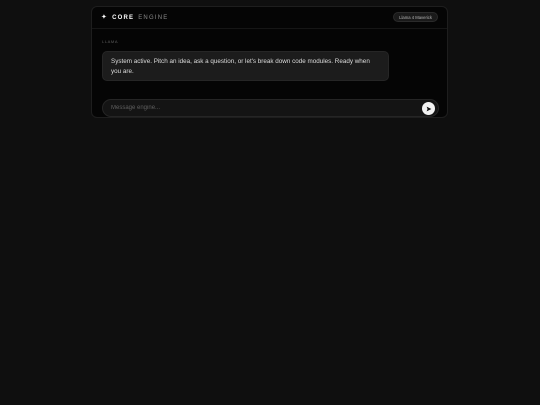 This screenshot has height=405, width=540. I want to click on message-sender-label: LLAMA, so click(110, 41).